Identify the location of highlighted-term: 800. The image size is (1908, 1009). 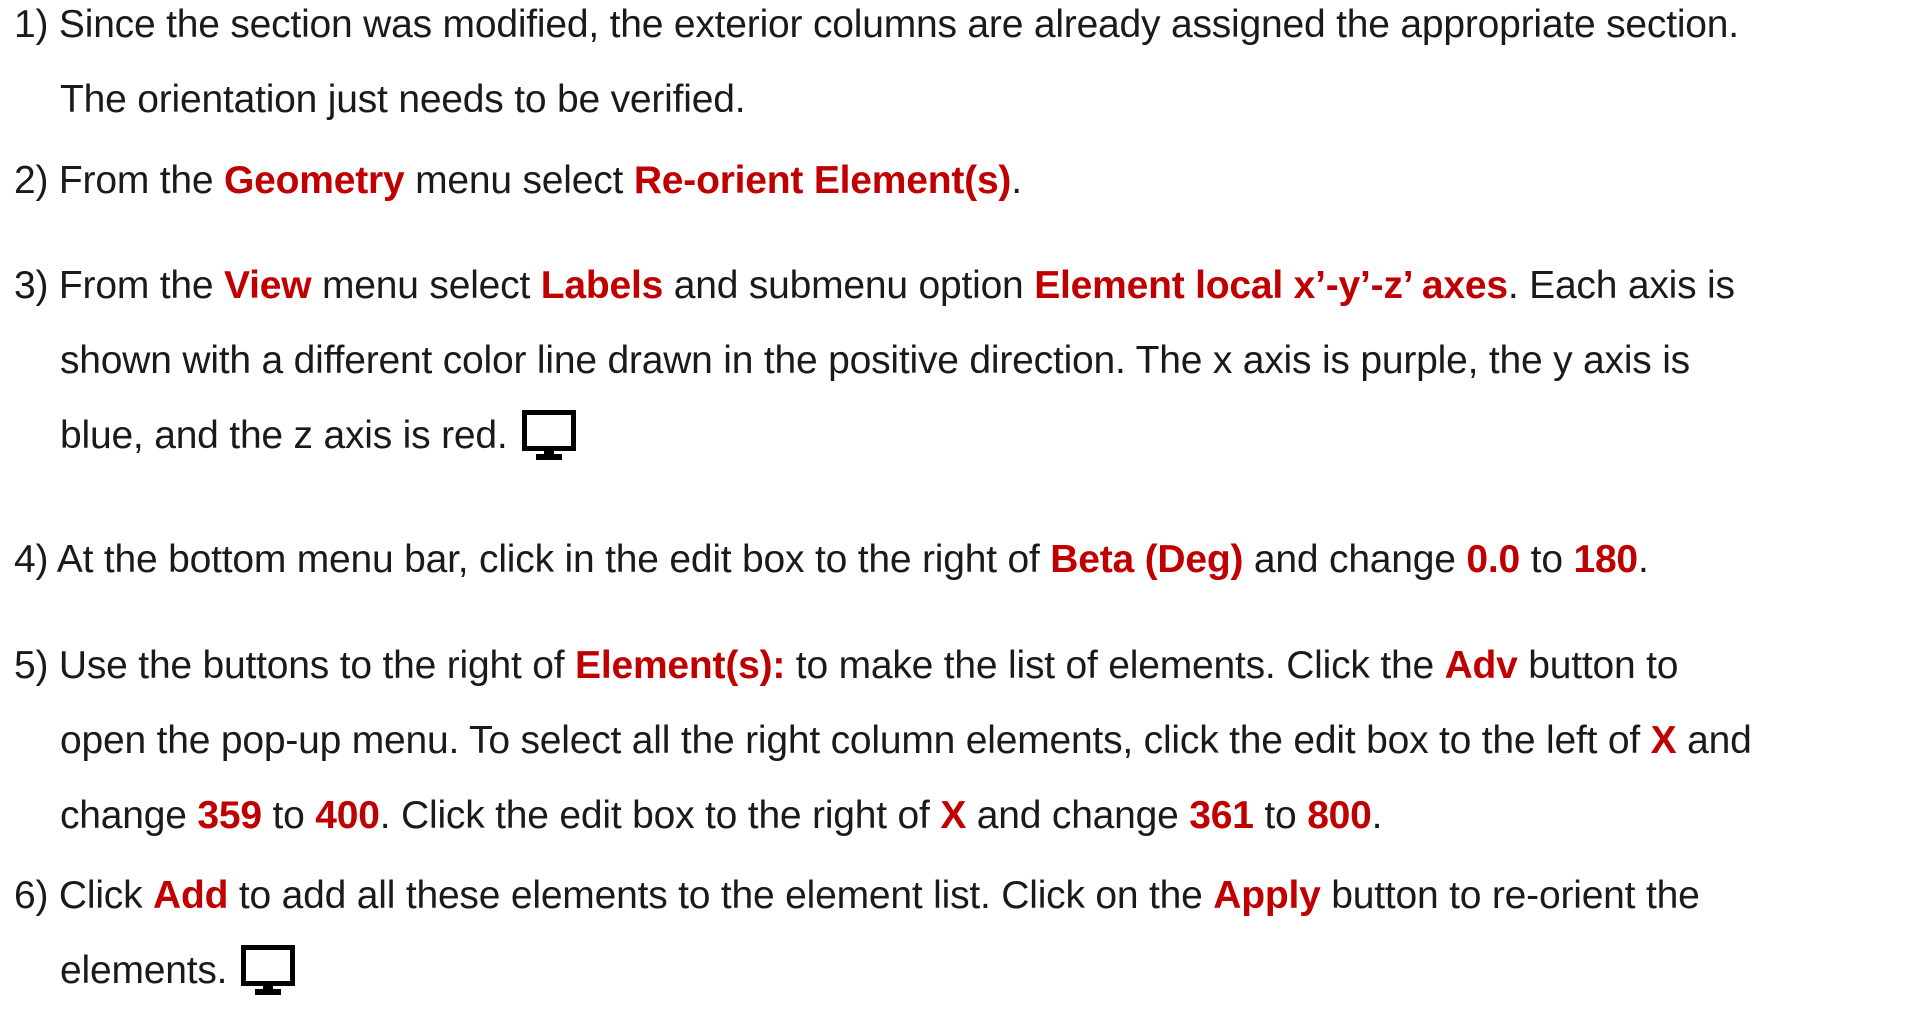
(1339, 815).